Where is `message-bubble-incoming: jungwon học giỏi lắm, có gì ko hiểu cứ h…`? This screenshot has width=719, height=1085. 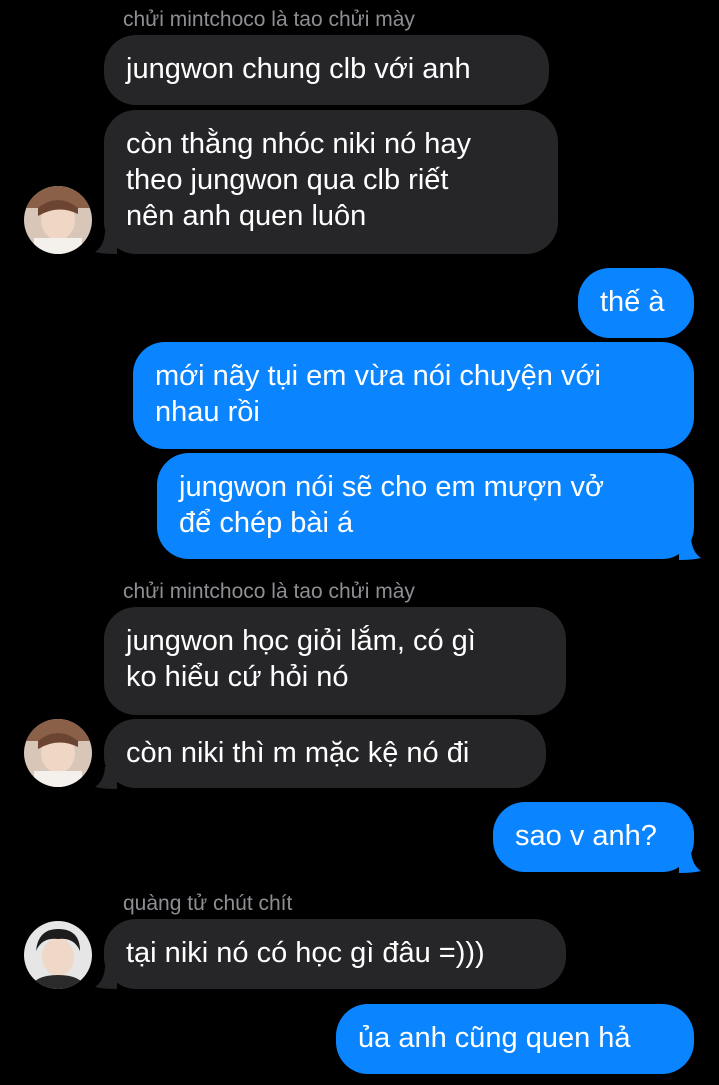
message-bubble-incoming: jungwon học giỏi lắm, có gì ko hiểu cứ h… is located at coordinates (335, 661).